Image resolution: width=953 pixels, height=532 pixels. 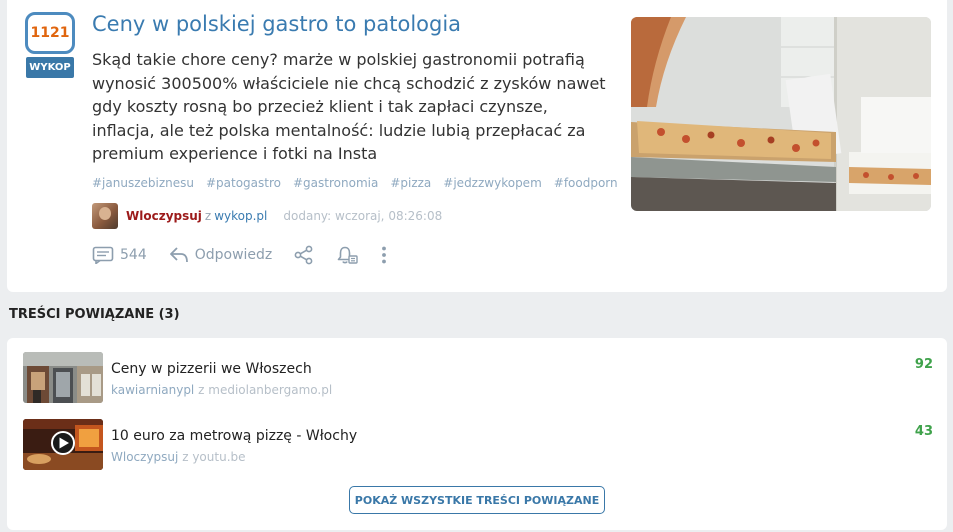 I want to click on tag: #patogastro, so click(x=243, y=183).